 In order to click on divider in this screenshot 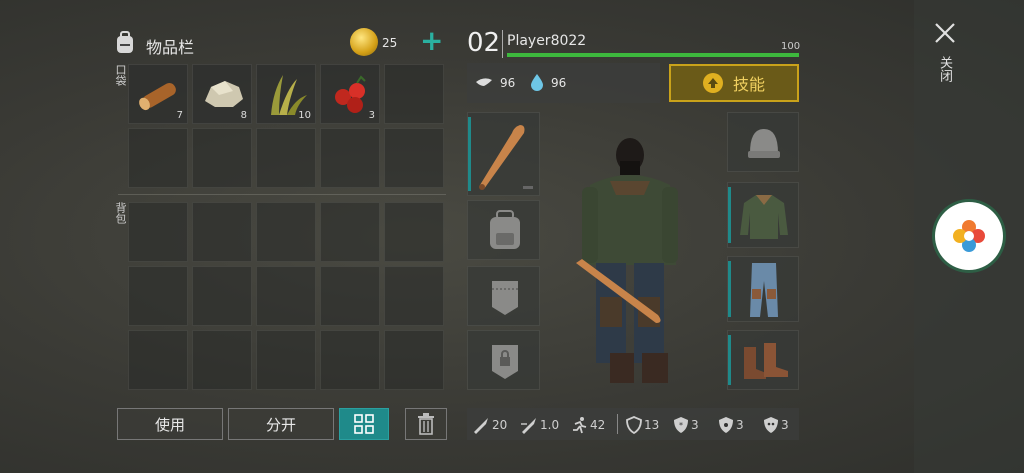, I will do `click(282, 194)`.